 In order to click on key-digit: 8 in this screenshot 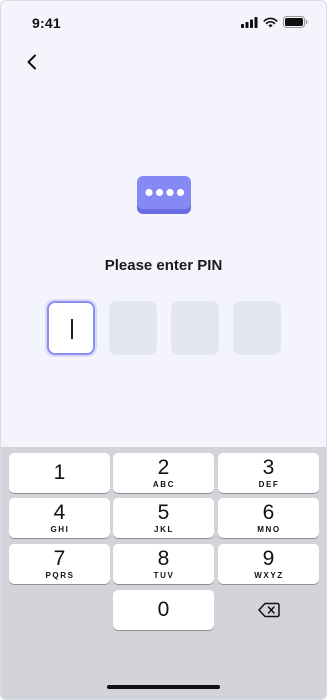, I will do `click(163, 558)`.